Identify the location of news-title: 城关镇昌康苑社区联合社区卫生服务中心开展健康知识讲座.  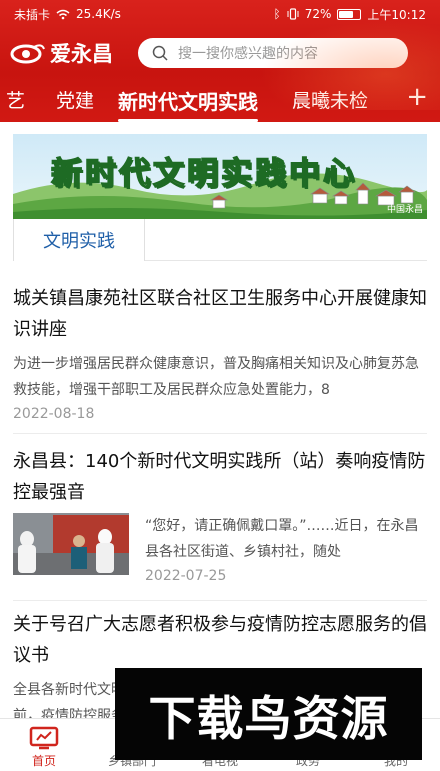
(220, 314).